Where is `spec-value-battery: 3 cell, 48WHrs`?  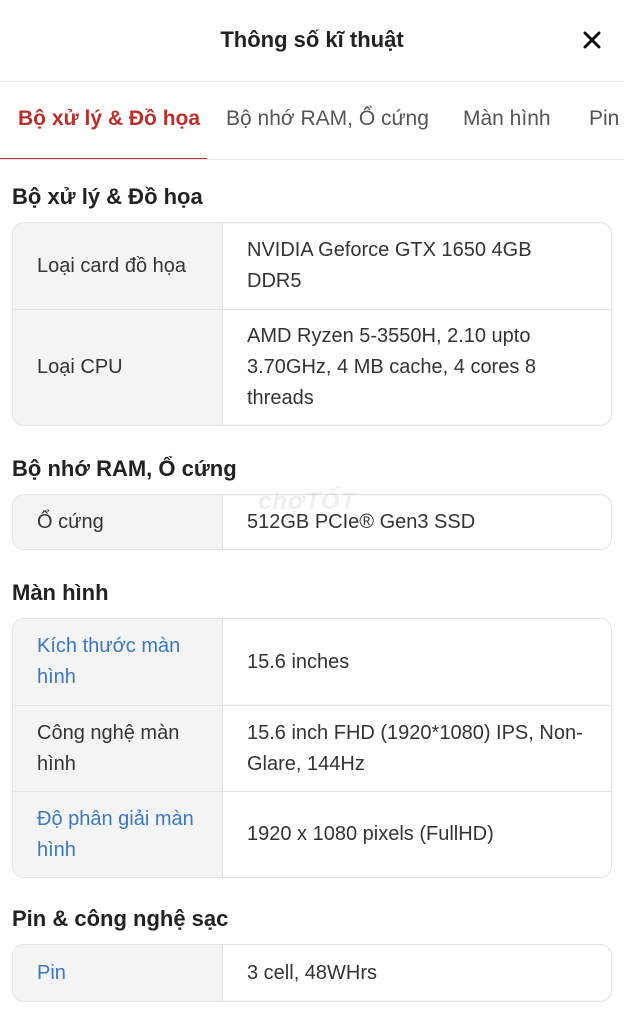 spec-value-battery: 3 cell, 48WHrs is located at coordinates (312, 972).